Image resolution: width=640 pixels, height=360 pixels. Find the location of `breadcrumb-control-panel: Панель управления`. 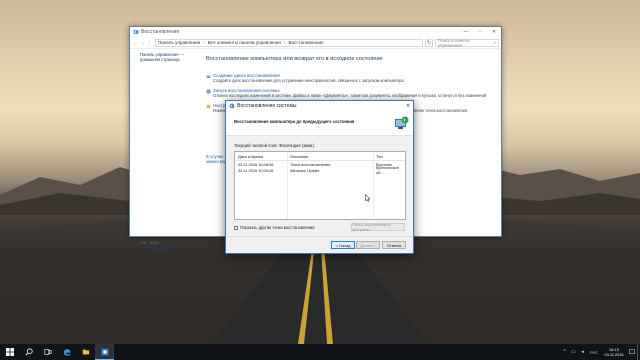

breadcrumb-control-panel: Панель управления is located at coordinates (179, 42).